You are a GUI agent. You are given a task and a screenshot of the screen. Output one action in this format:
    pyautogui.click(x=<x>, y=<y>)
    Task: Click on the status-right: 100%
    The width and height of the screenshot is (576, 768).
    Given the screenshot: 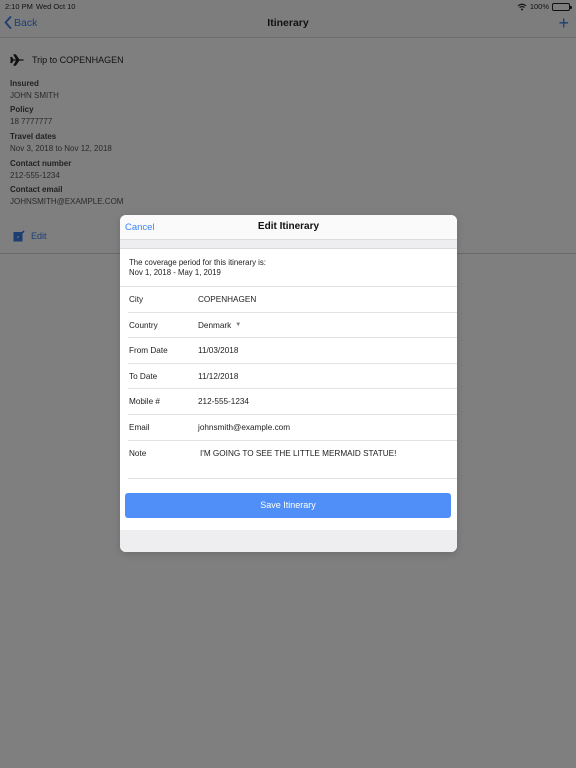 What is the action you would take?
    pyautogui.click(x=544, y=6)
    